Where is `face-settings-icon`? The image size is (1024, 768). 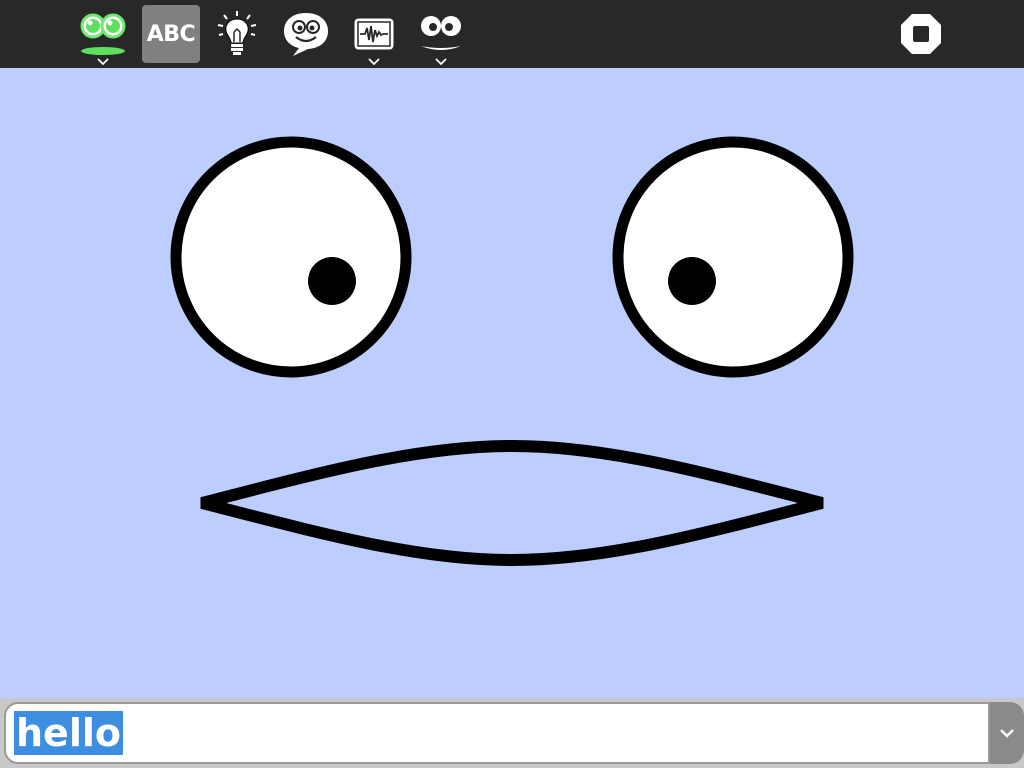
face-settings-icon is located at coordinates (441, 33).